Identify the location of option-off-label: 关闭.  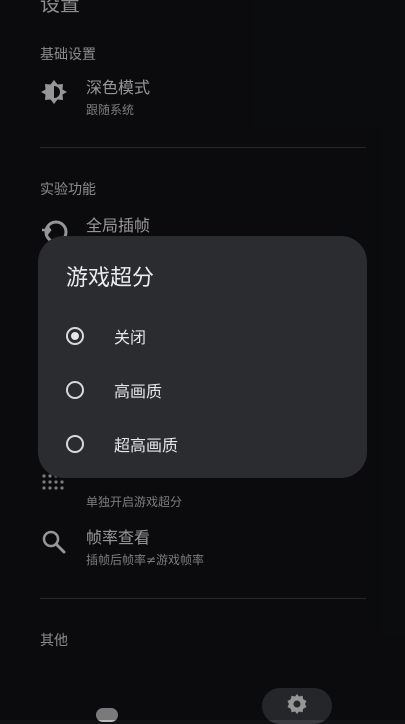
(130, 337).